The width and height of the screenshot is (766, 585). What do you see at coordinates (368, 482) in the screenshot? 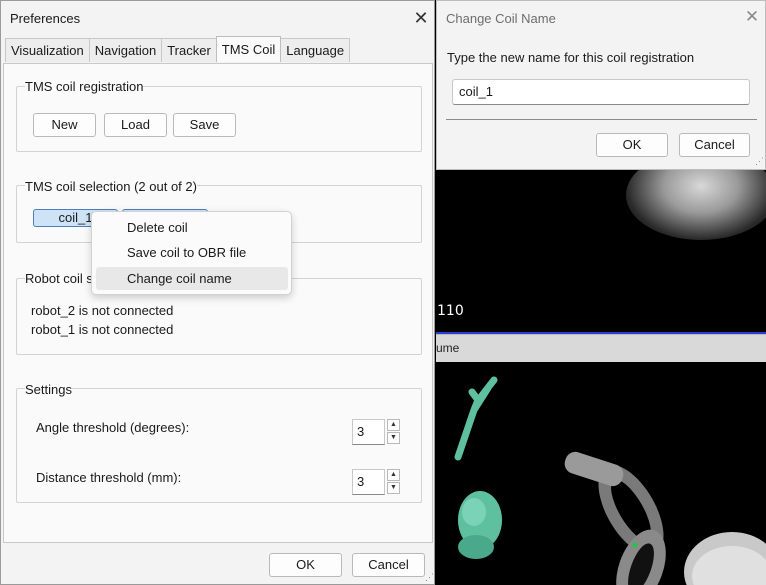
I see `distance-threshold-input: 3` at bounding box center [368, 482].